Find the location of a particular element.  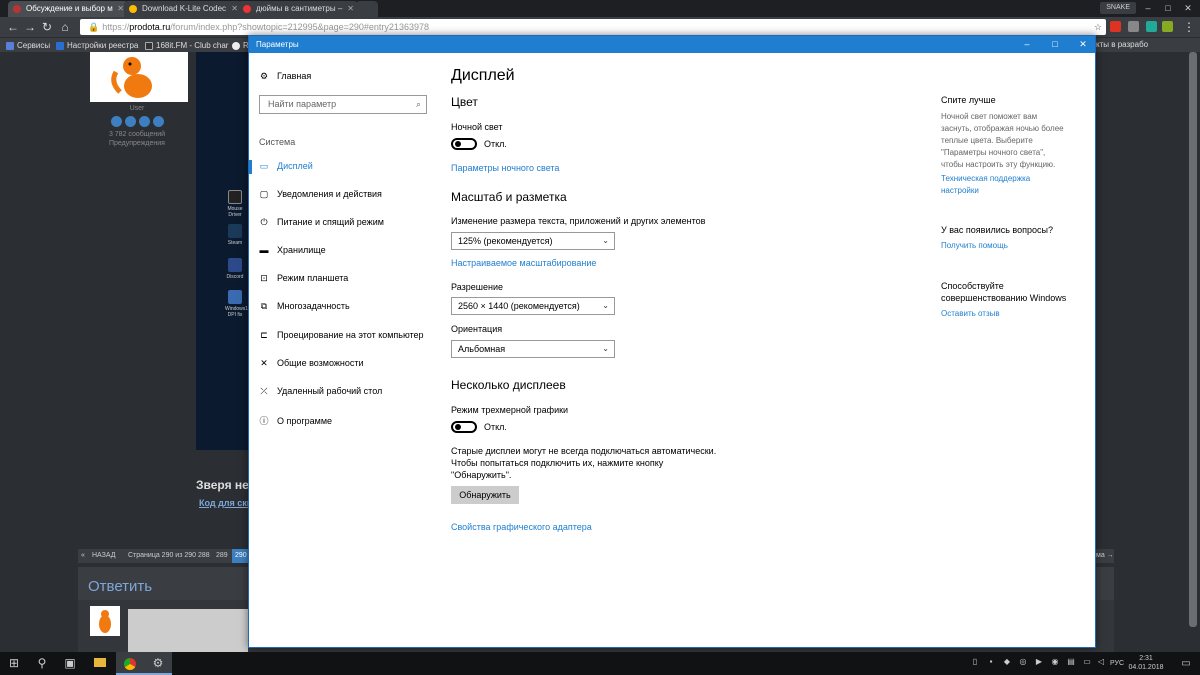

scale-dropdown: 125% (рекомендуется) ⌄ is located at coordinates (533, 241).